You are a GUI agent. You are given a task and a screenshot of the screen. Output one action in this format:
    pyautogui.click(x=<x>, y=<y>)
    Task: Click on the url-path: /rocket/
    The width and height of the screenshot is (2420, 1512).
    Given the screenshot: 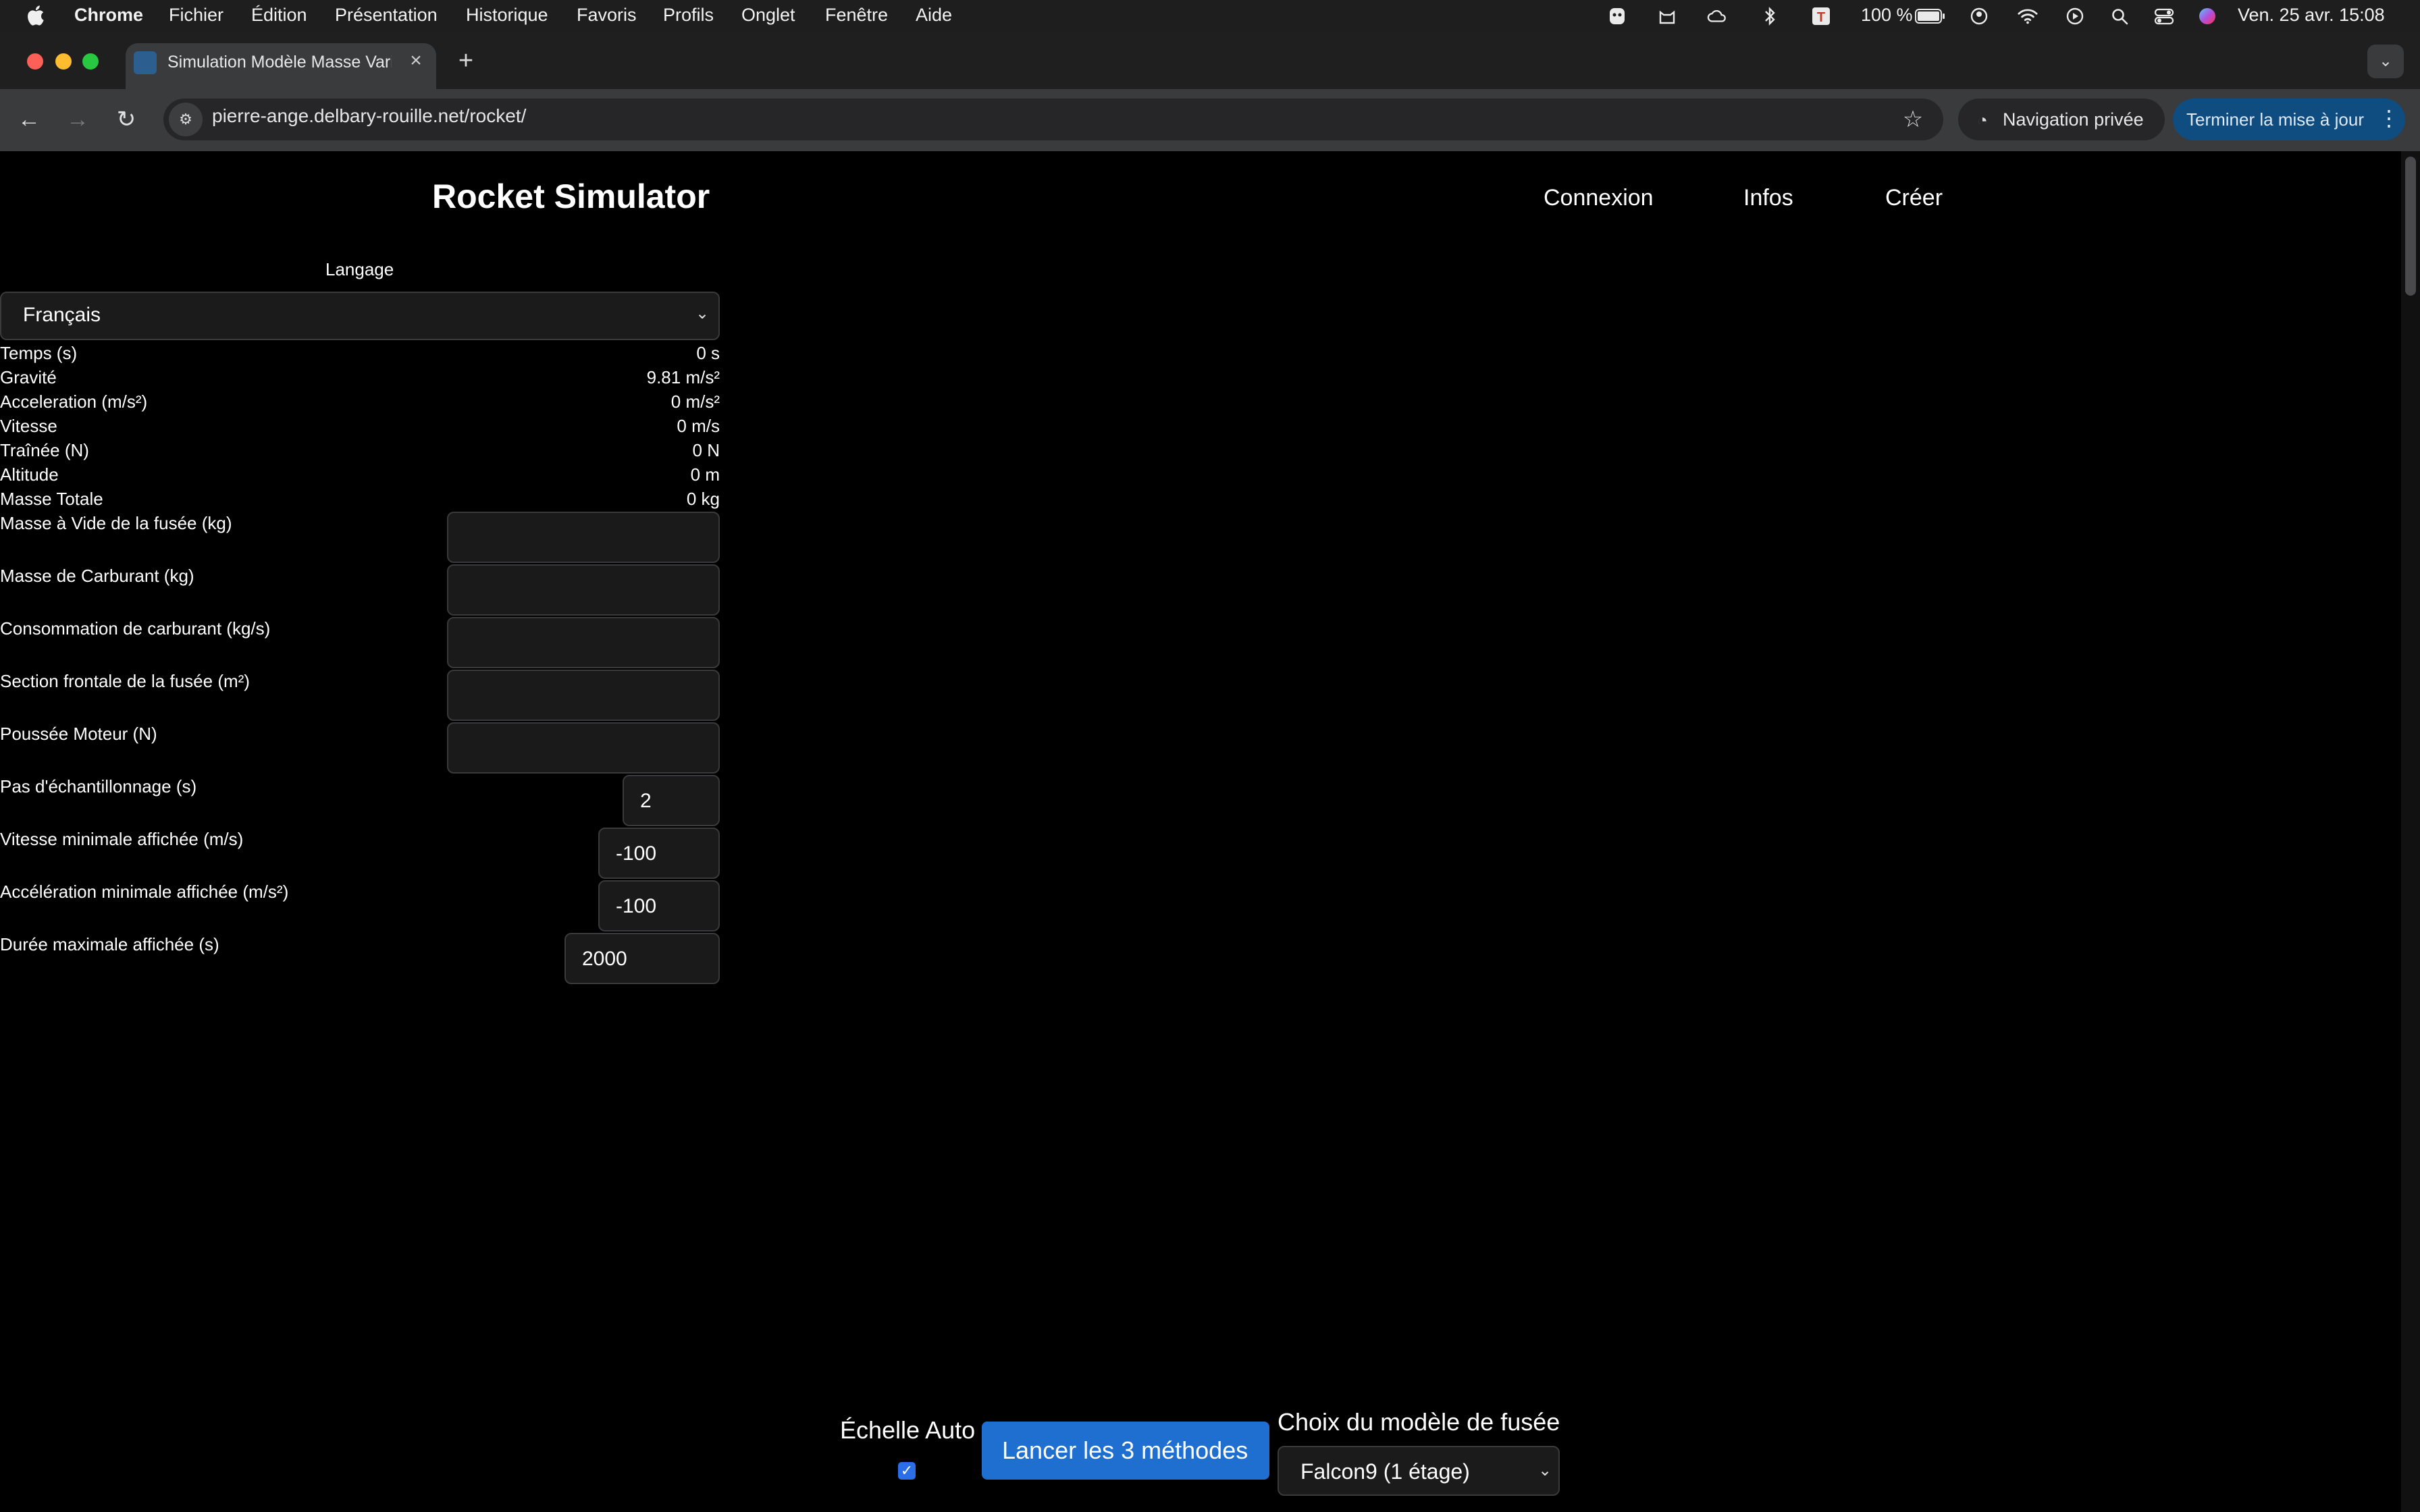 What is the action you would take?
    pyautogui.click(x=495, y=116)
    